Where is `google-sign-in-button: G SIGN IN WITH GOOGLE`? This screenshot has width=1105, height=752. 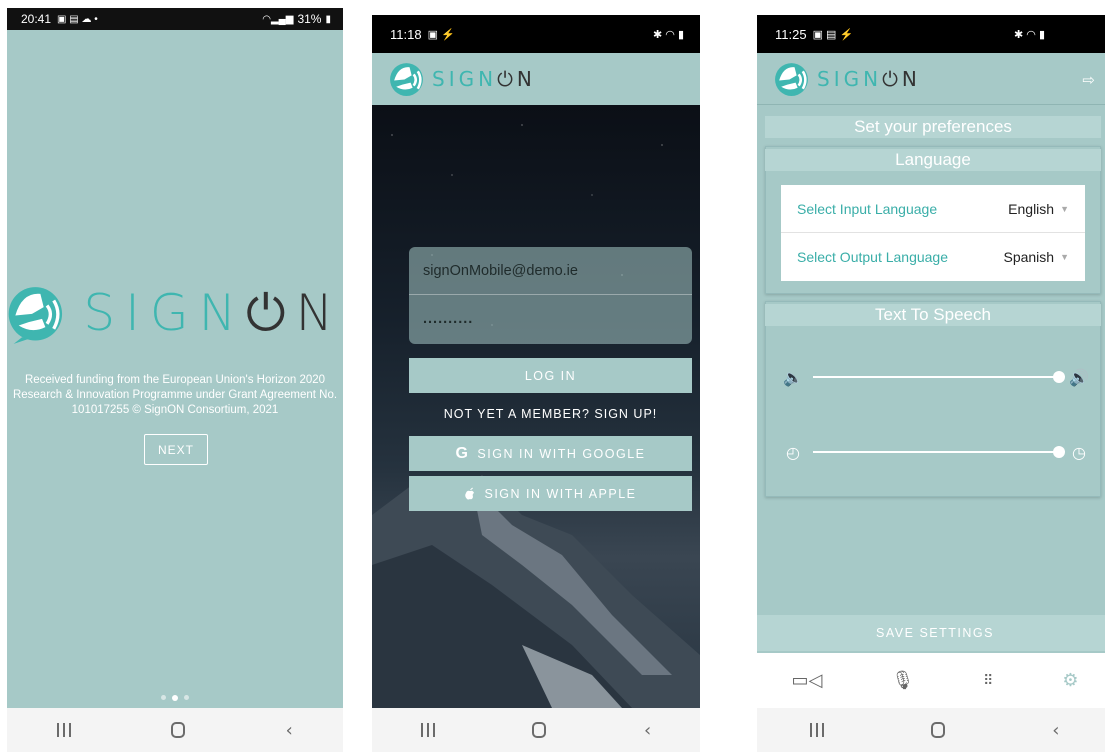 google-sign-in-button: G SIGN IN WITH GOOGLE is located at coordinates (550, 453).